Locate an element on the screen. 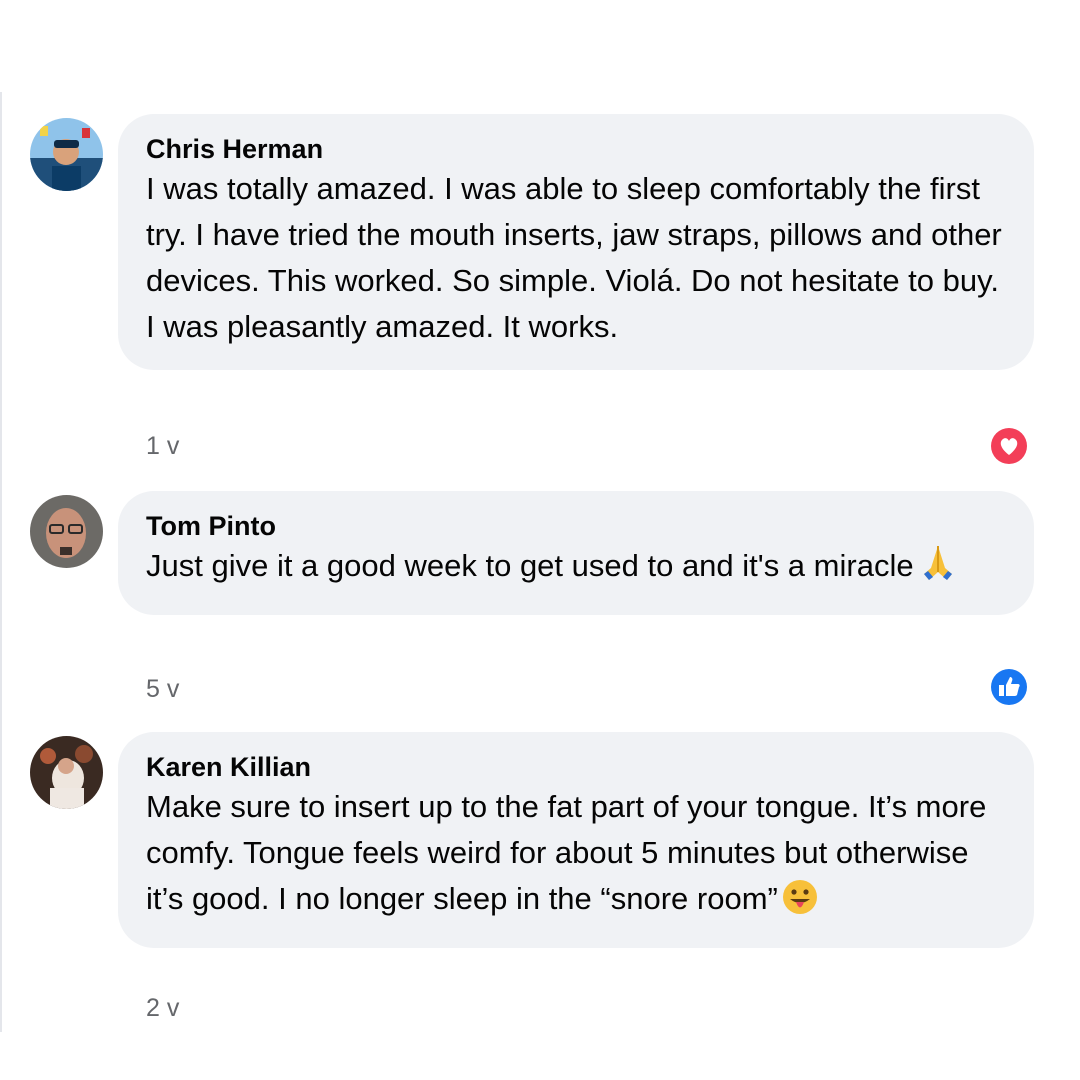 This screenshot has width=1080, height=1080. comment-author: Chris Herman is located at coordinates (576, 149).